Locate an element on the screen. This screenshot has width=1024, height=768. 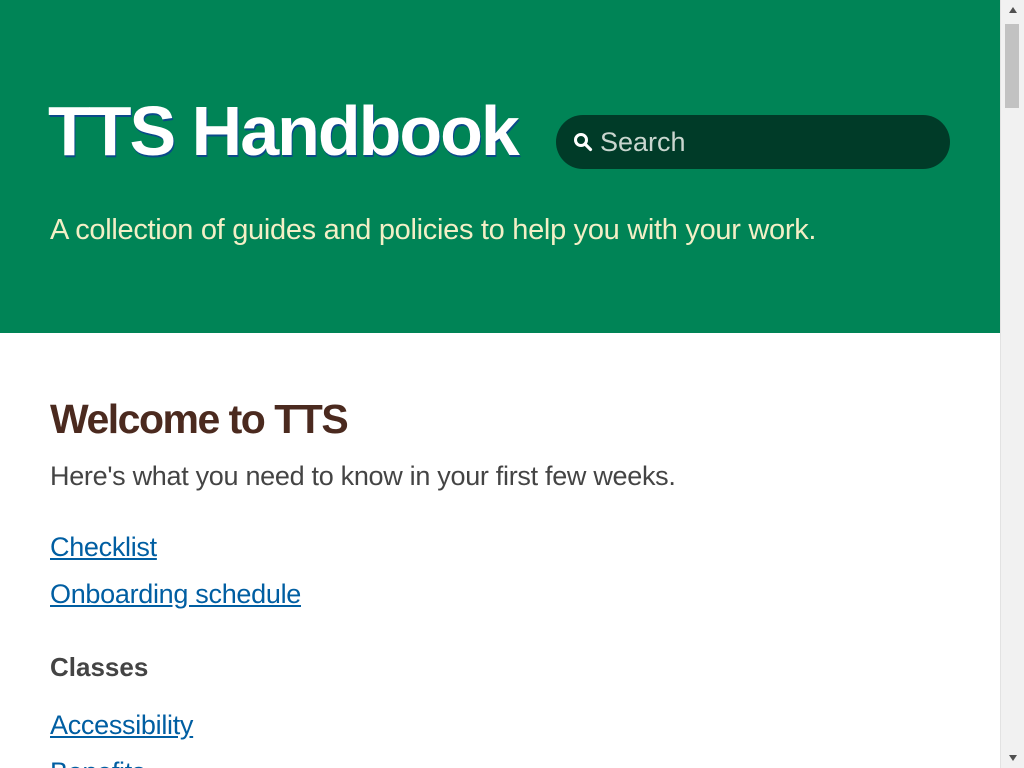
list-item: Benefits is located at coordinates (500, 759).